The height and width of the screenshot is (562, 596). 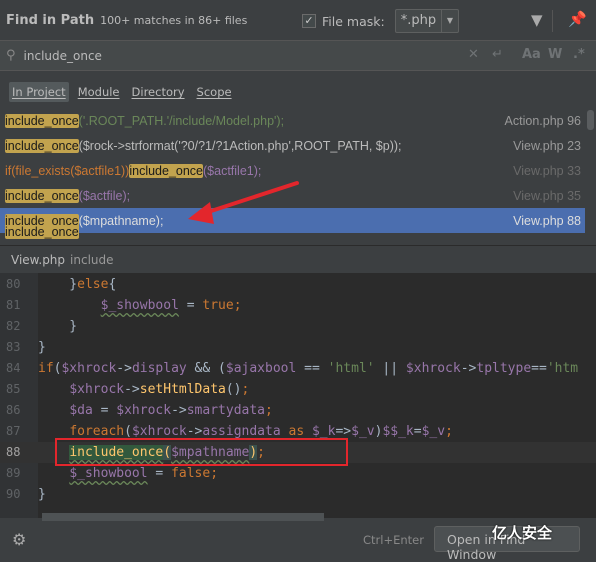 I want to click on annotation-arrow, so click(x=243, y=202).